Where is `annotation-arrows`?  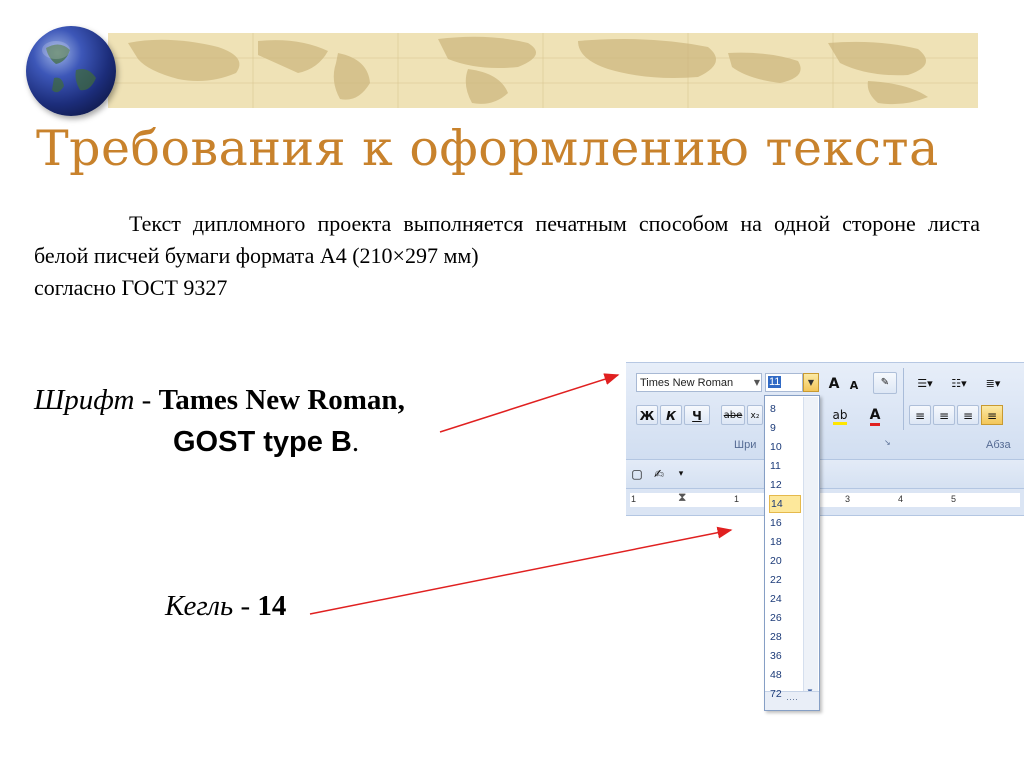
annotation-arrows is located at coordinates (521, 494).